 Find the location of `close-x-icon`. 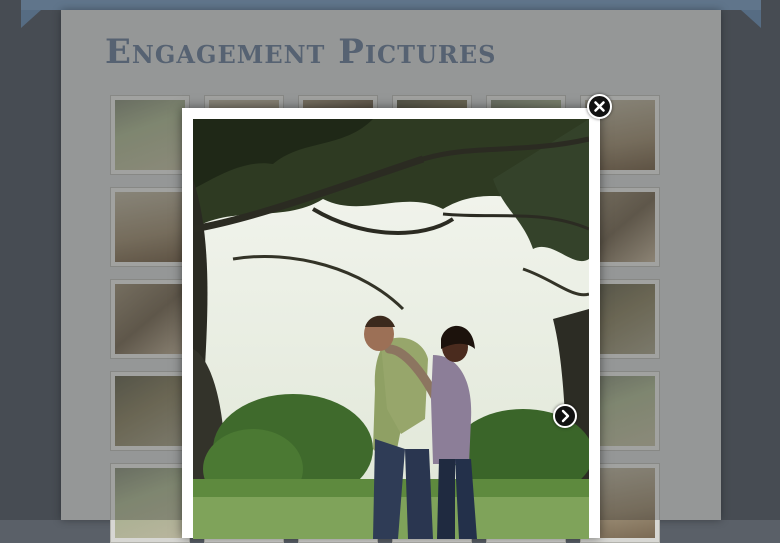

close-x-icon is located at coordinates (599, 106).